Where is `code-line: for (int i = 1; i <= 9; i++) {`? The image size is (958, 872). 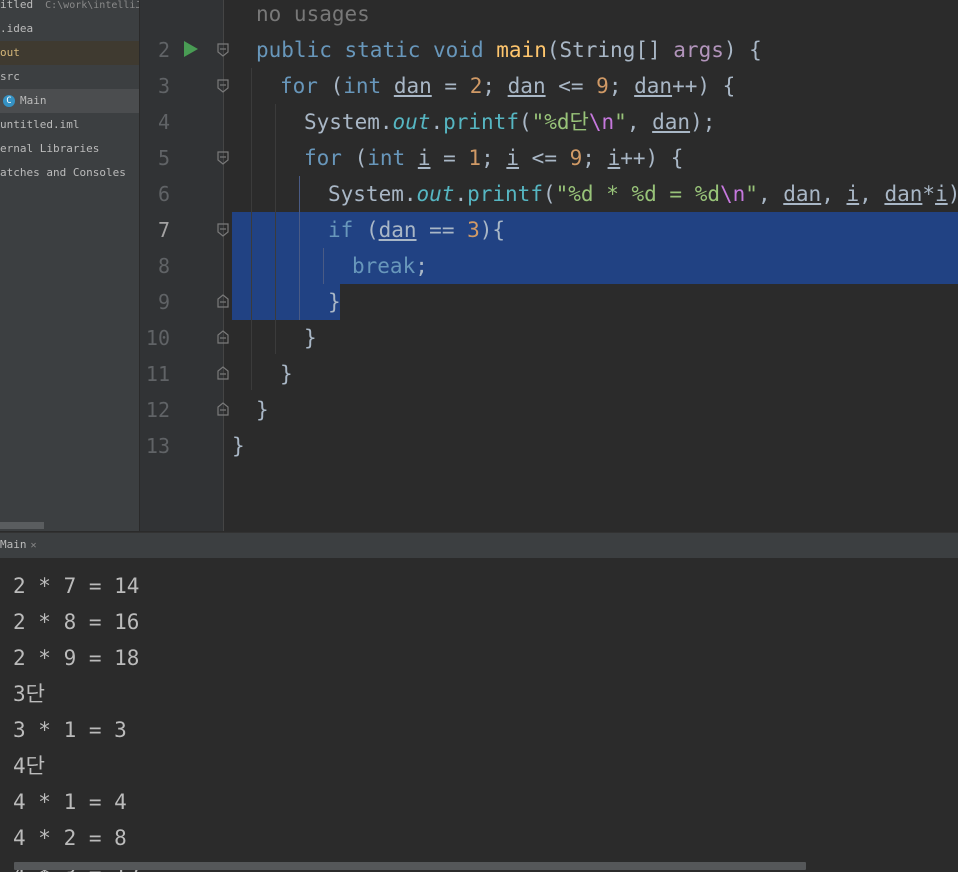
code-line: for (int i = 1; i <= 9; i++) { is located at coordinates (493, 158).